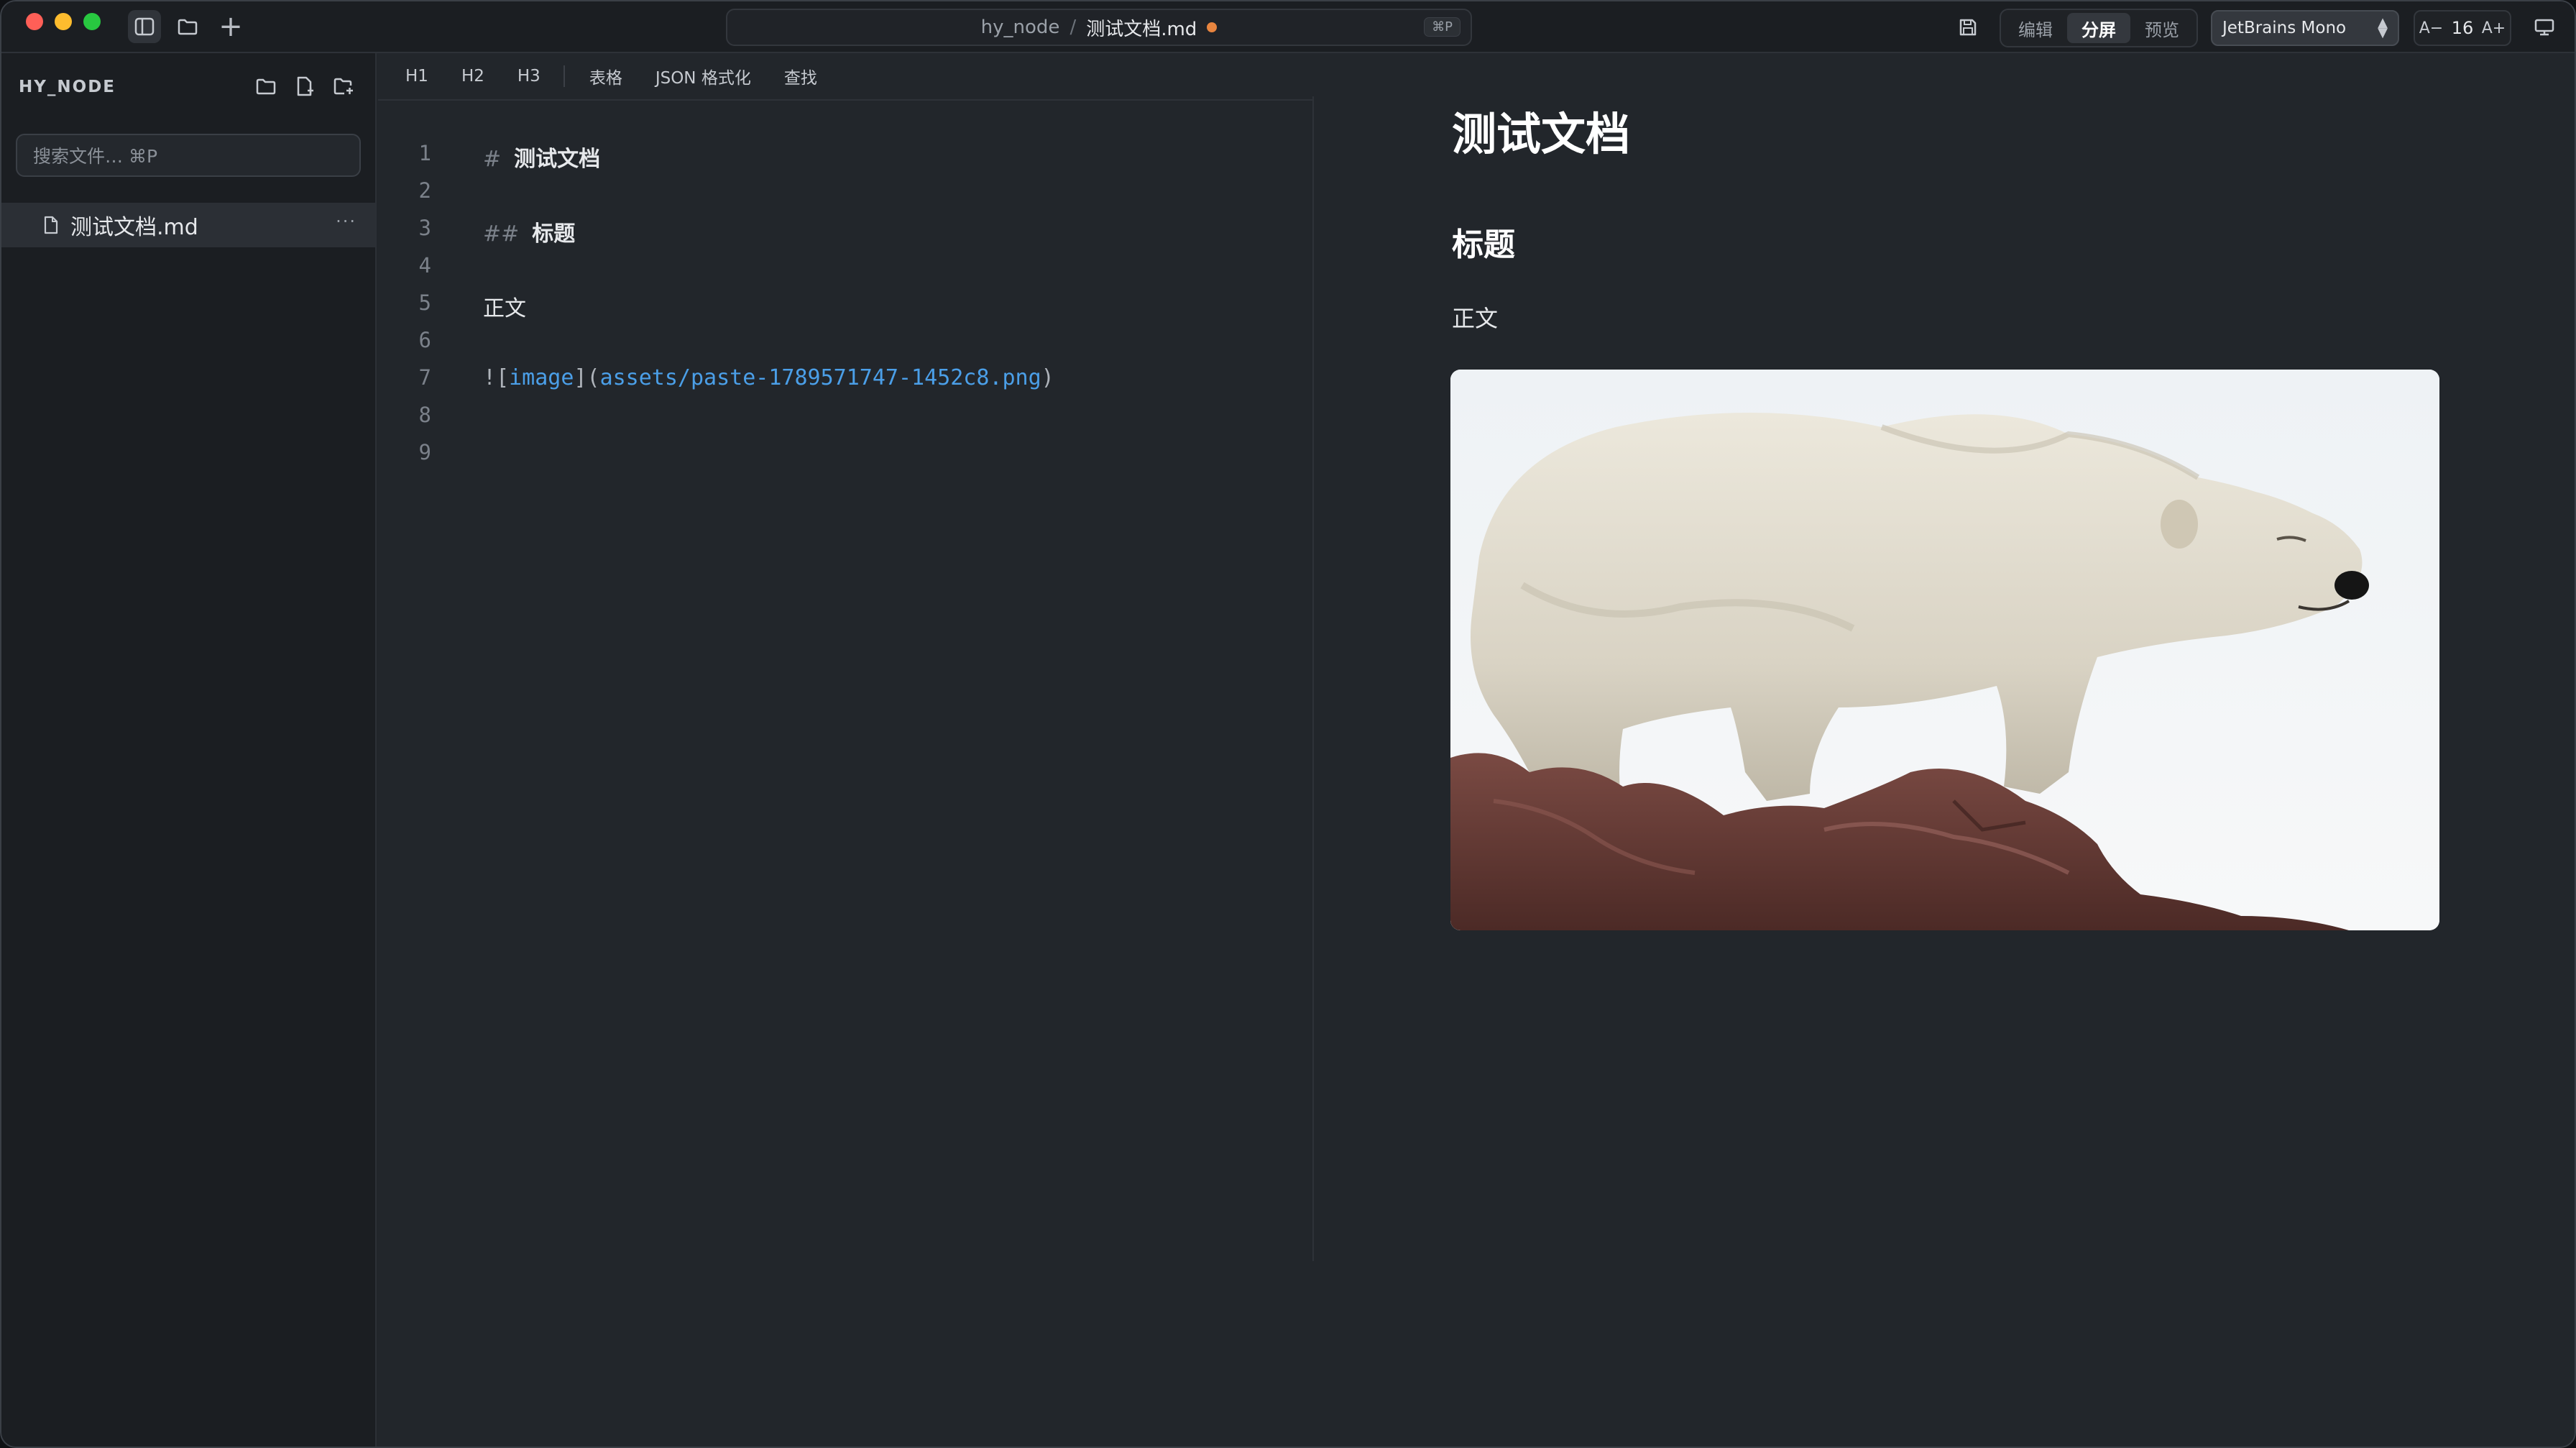 This screenshot has width=2576, height=1448. Describe the element at coordinates (564, 76) in the screenshot. I see `toolbar-divider` at that location.